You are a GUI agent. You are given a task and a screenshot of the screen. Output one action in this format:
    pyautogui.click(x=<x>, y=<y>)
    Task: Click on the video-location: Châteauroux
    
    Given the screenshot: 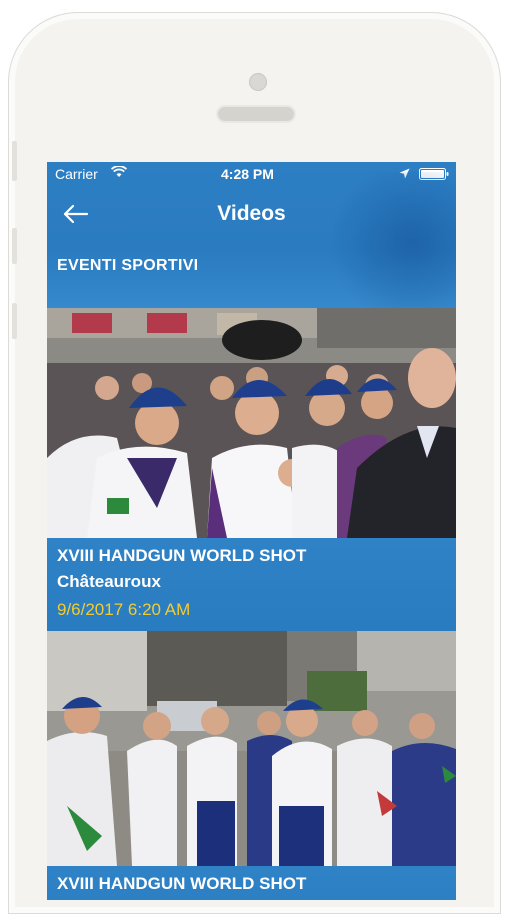 What is the action you would take?
    pyautogui.click(x=109, y=581)
    